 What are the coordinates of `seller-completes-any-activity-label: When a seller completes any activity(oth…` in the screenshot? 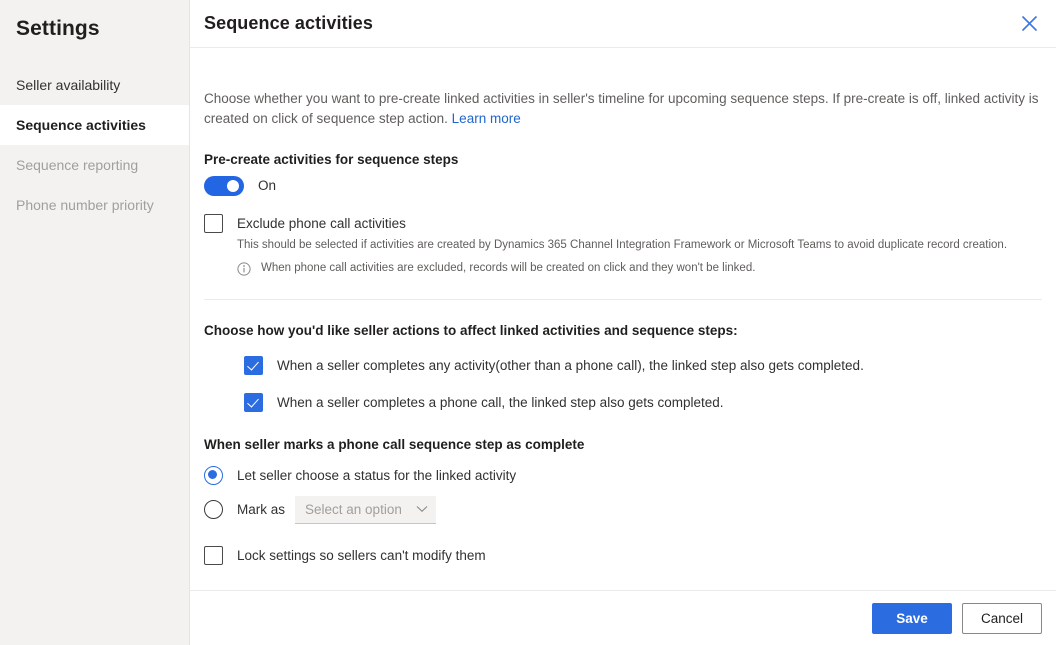 It's located at (570, 365).